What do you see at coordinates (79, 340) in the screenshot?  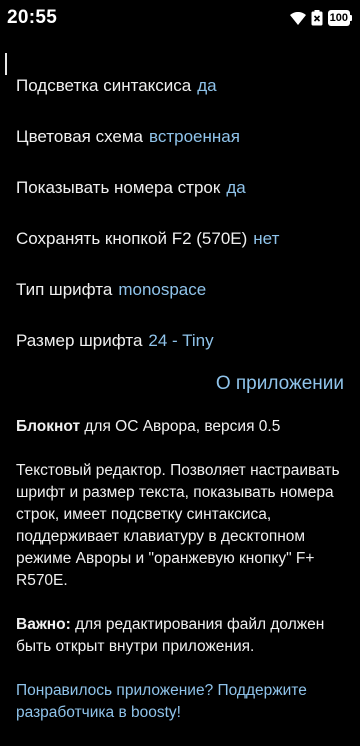 I see `setting-label: Размер шрифта` at bounding box center [79, 340].